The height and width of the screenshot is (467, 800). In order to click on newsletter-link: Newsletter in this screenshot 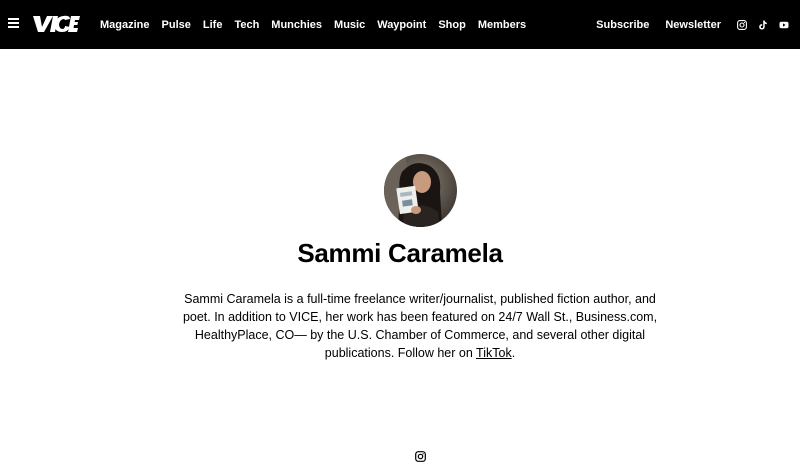, I will do `click(693, 25)`.